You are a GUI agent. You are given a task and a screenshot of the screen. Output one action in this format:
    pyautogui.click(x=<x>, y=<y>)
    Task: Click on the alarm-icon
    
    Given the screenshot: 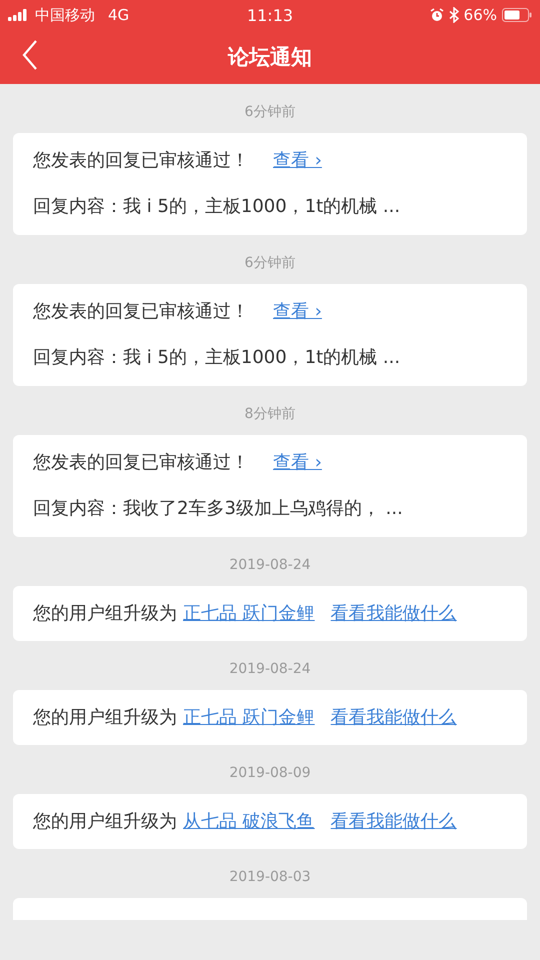 What is the action you would take?
    pyautogui.click(x=437, y=15)
    